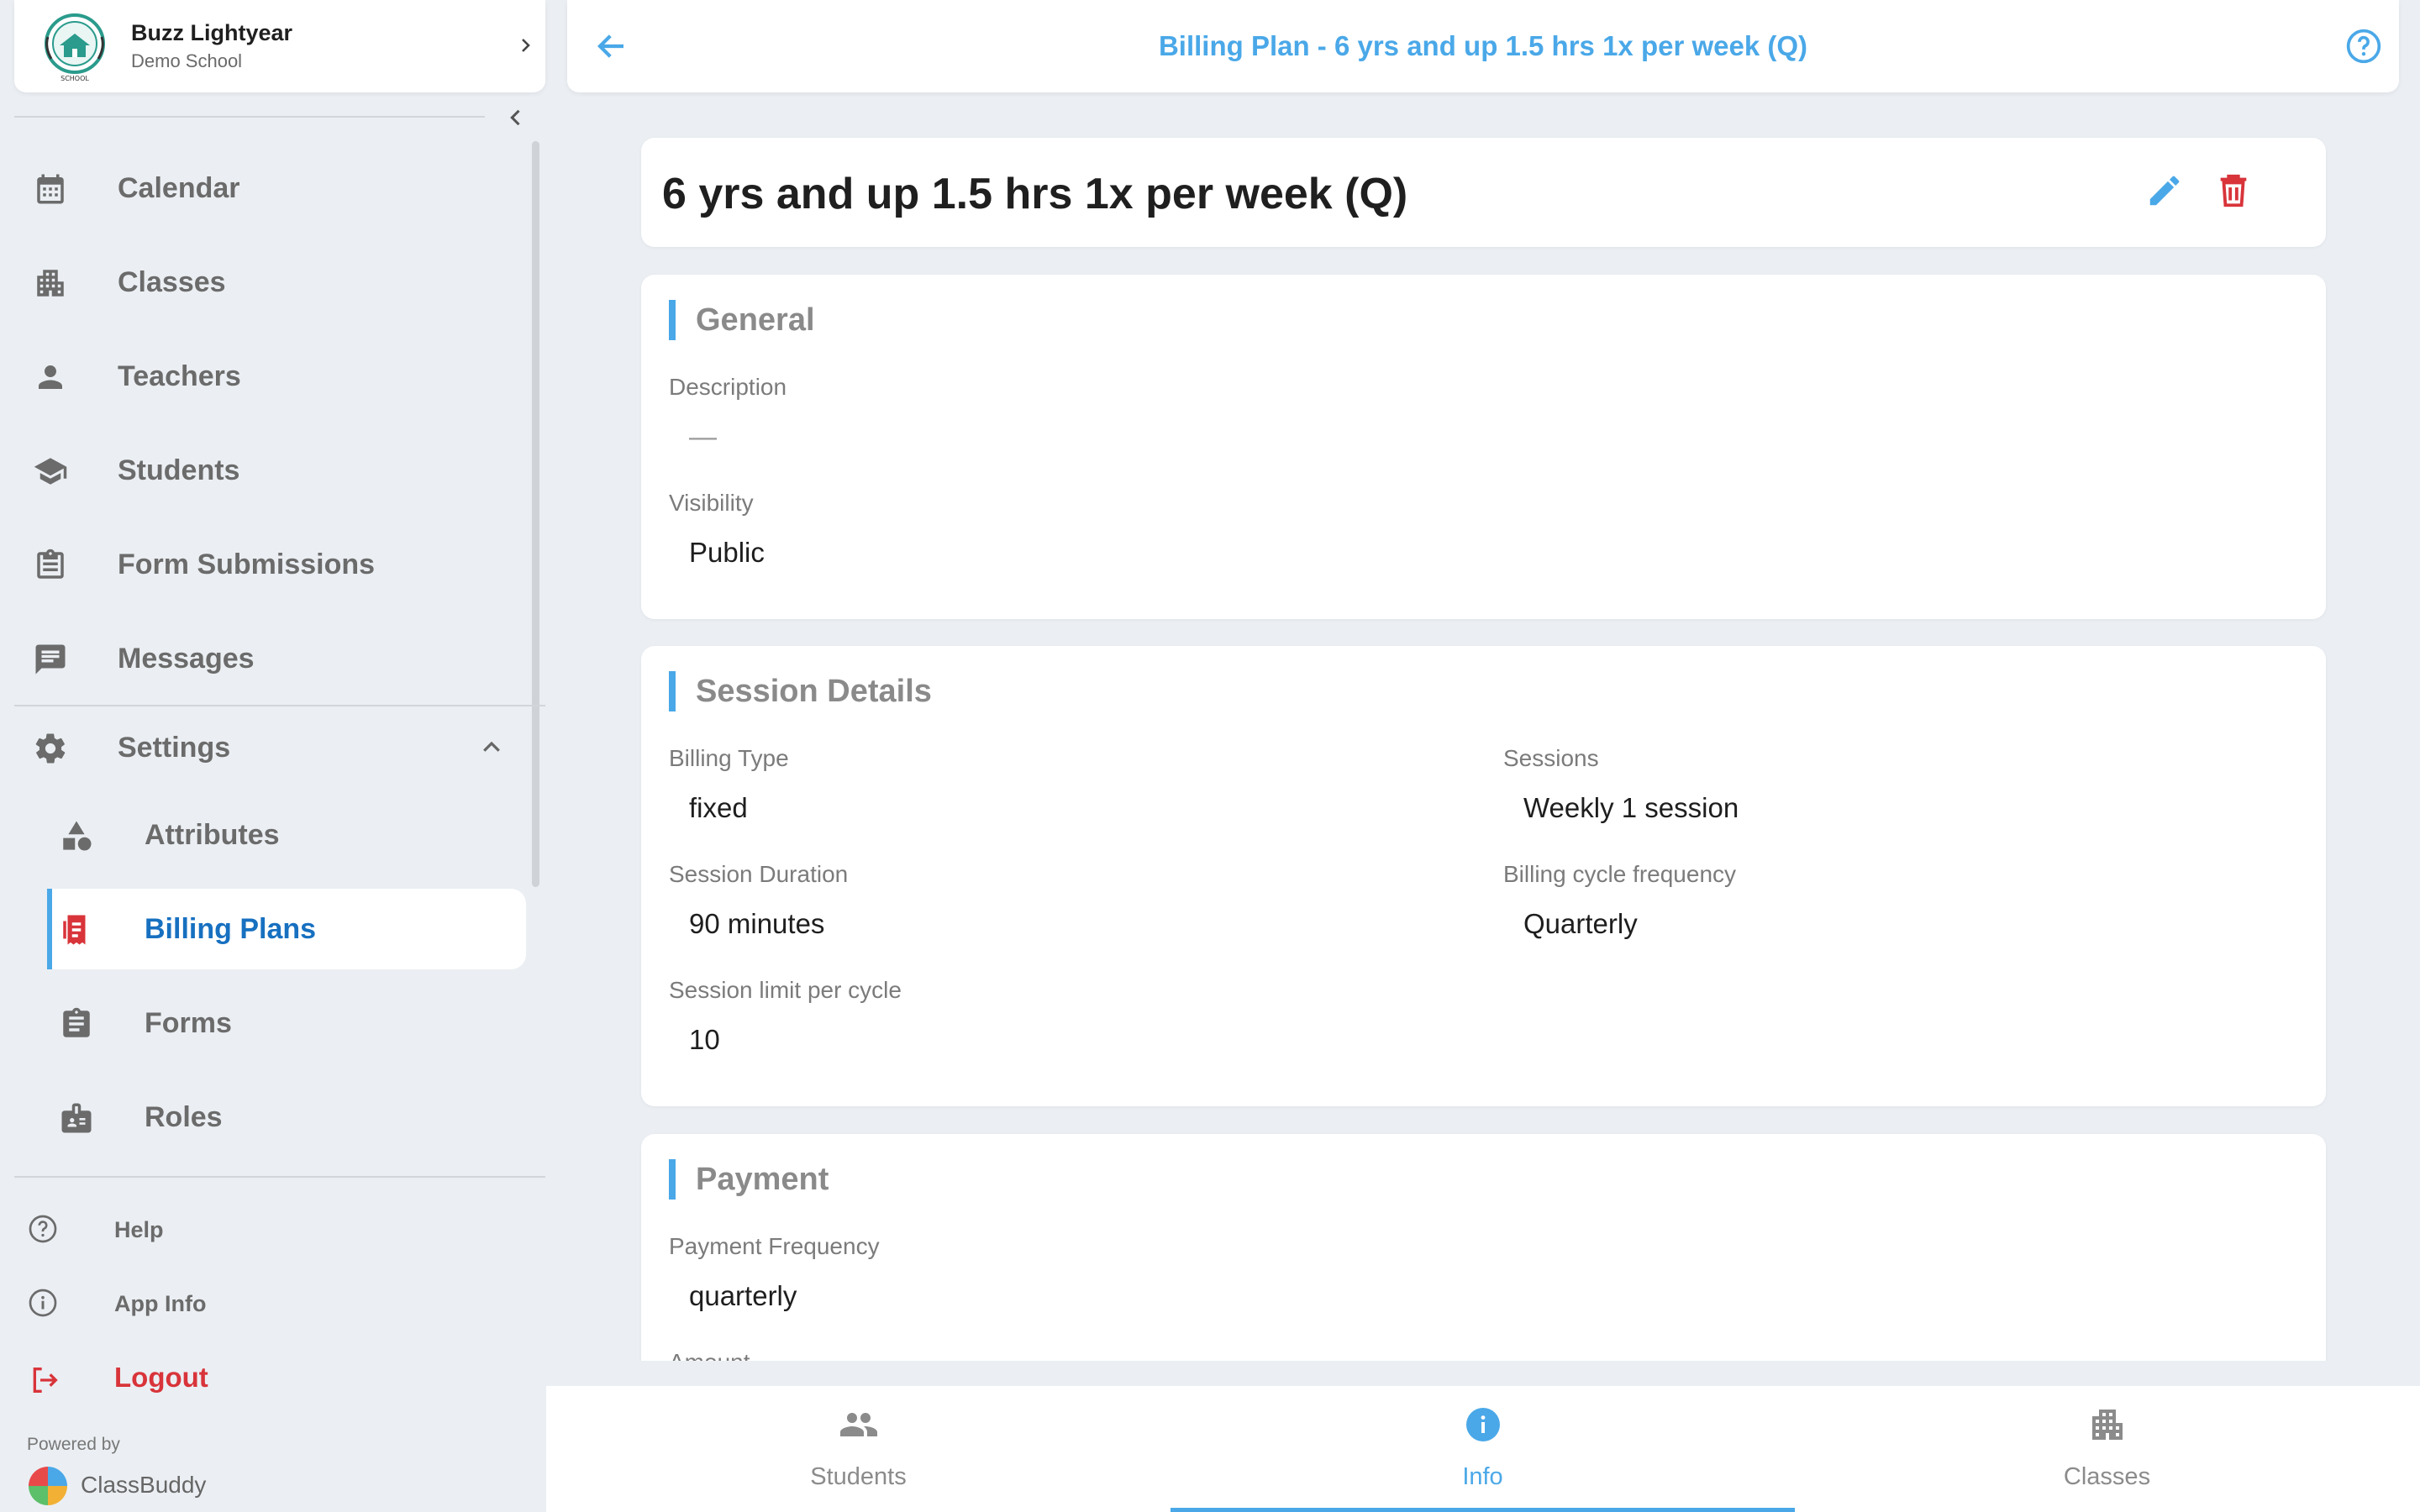  I want to click on section-heading: Session Details, so click(800, 691).